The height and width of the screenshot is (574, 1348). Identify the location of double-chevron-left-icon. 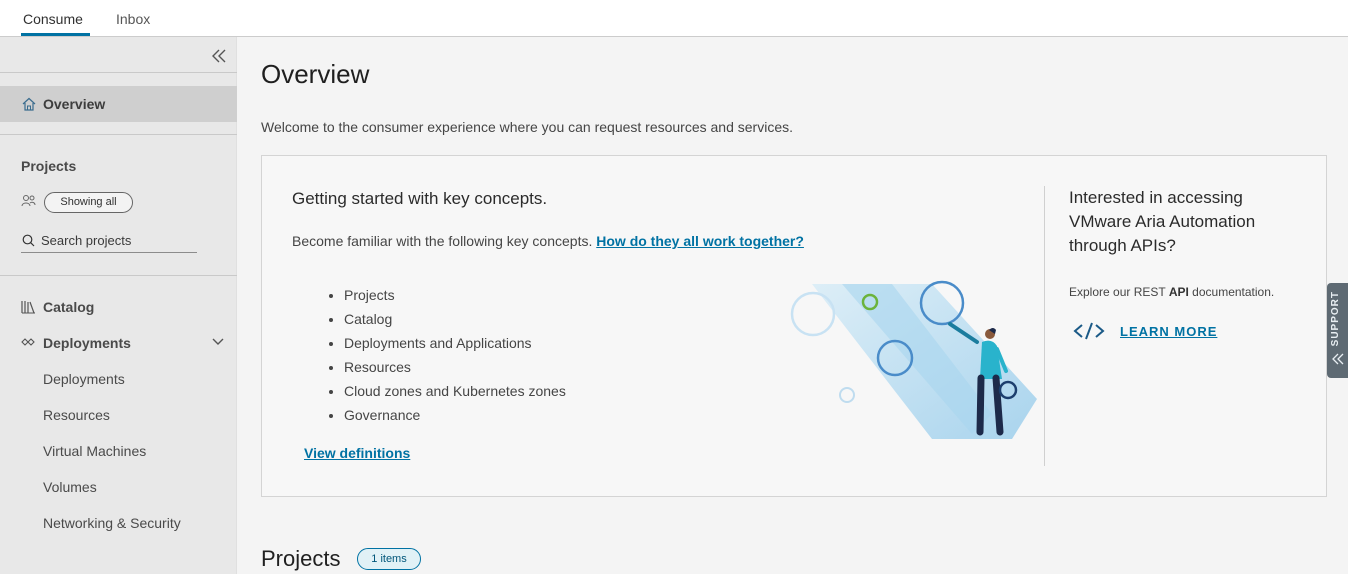
(1338, 359).